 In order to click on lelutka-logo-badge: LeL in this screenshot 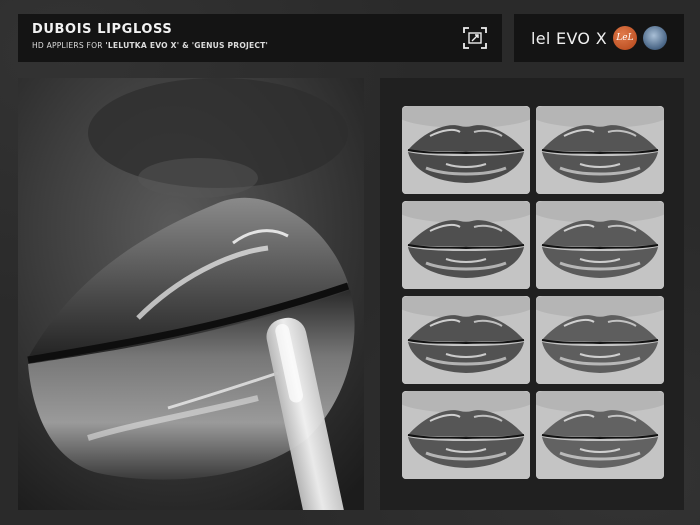, I will do `click(624, 38)`.